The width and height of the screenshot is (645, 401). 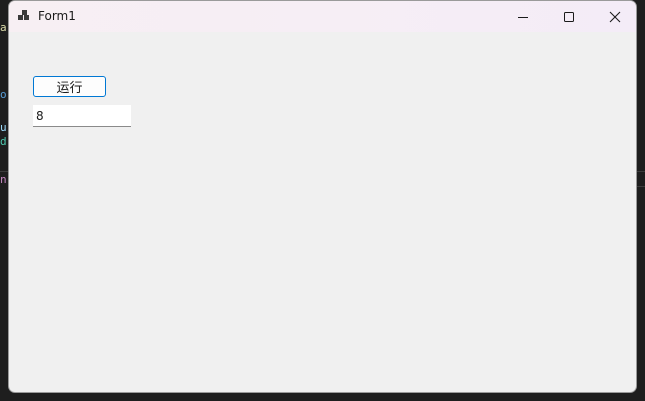 I want to click on title-bar: Form1, so click(x=322, y=16).